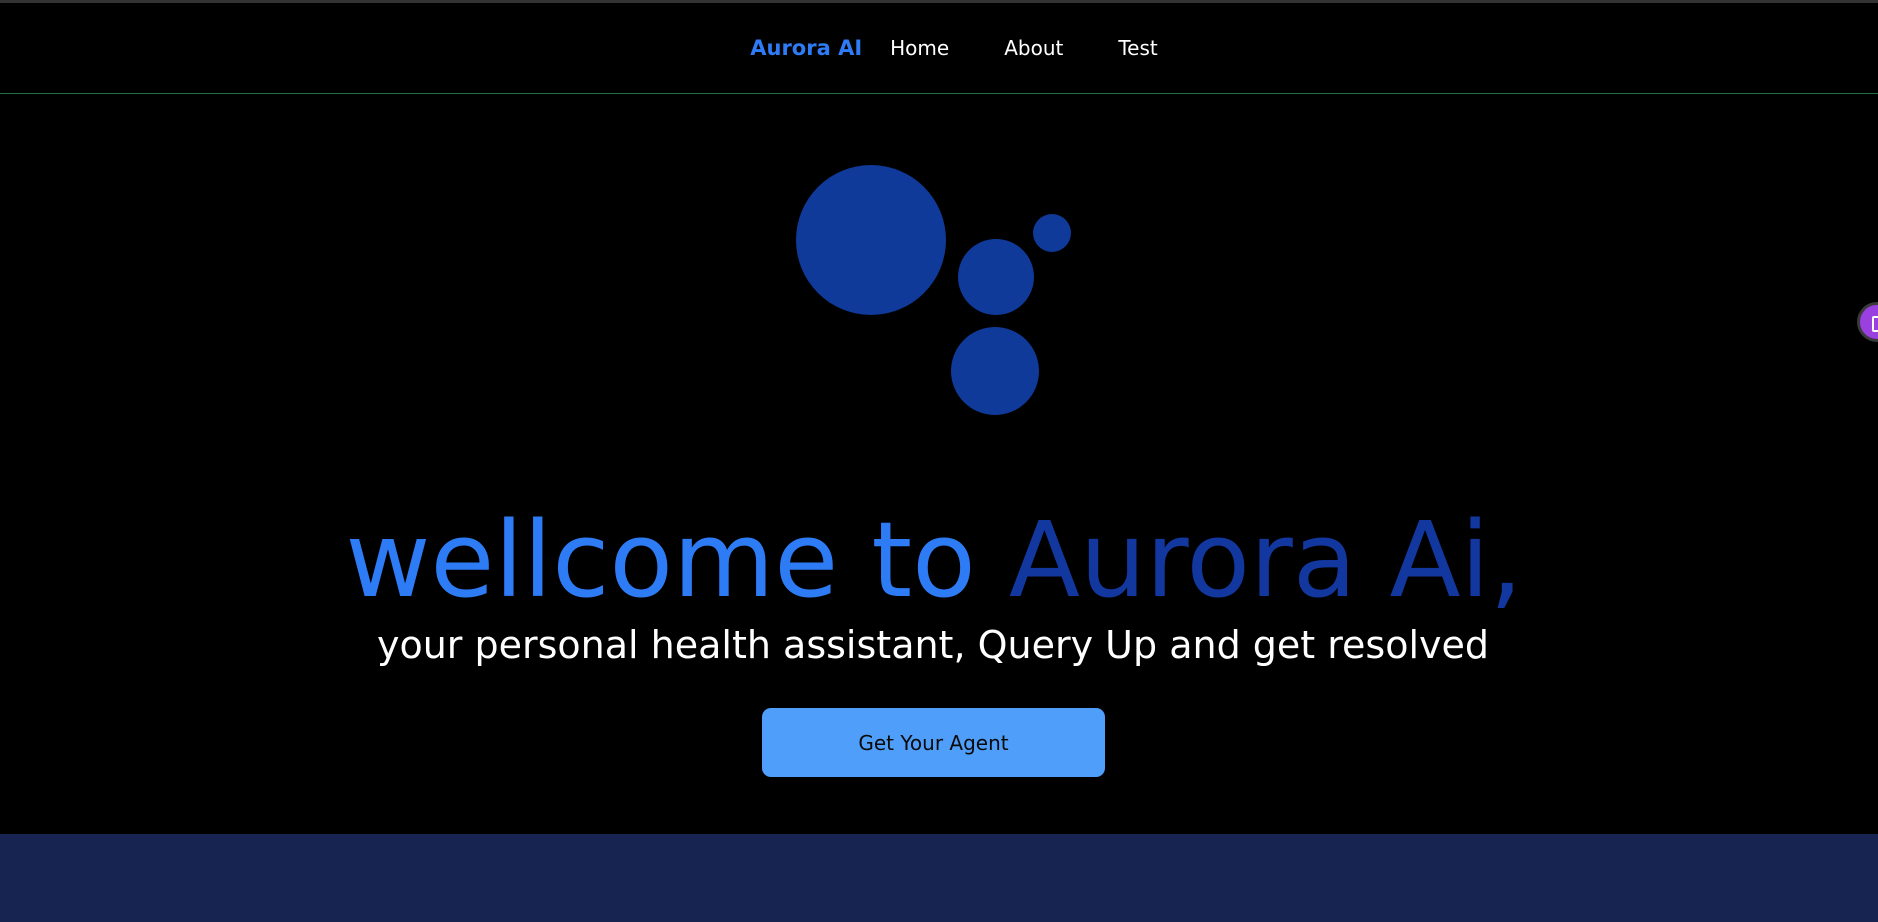  I want to click on top-navigation: Aurora AI Home About Test, so click(939, 48).